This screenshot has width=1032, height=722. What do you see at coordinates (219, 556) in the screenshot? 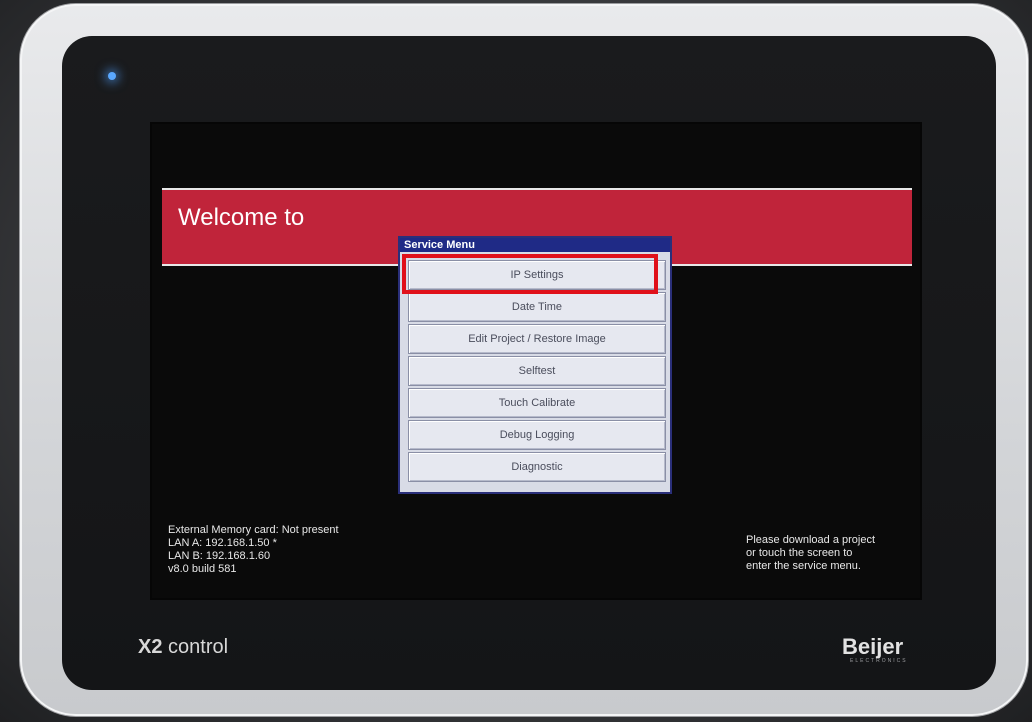
I see `lan-b-address: LAN B: 192.168.1.60` at bounding box center [219, 556].